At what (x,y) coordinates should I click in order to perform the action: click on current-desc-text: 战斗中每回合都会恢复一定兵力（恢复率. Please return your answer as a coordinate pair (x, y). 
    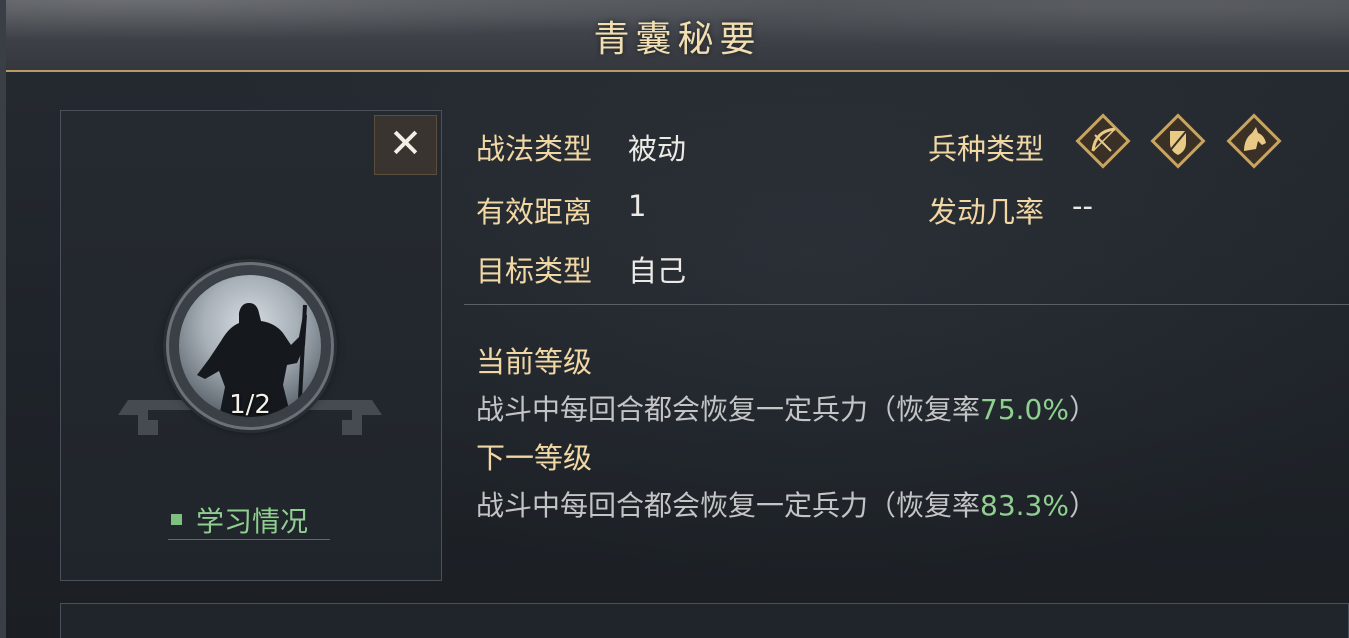
    Looking at the image, I should click on (728, 409).